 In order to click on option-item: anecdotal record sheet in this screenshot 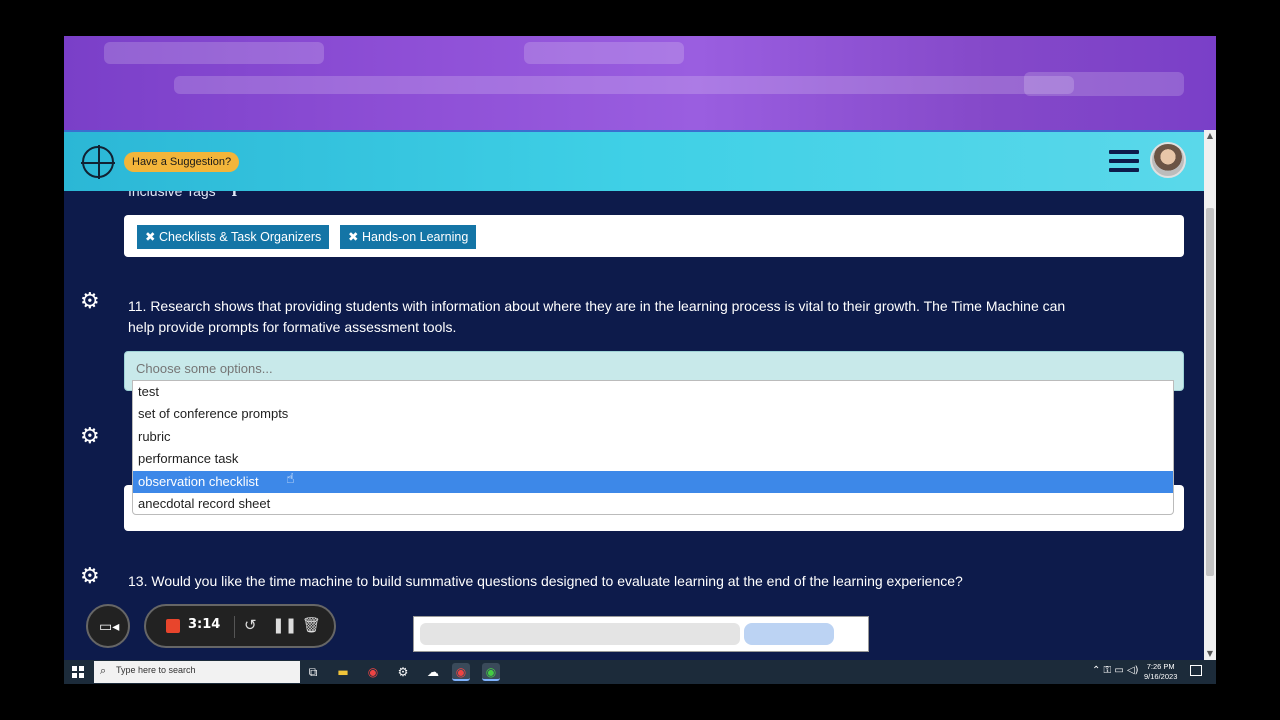, I will do `click(653, 504)`.